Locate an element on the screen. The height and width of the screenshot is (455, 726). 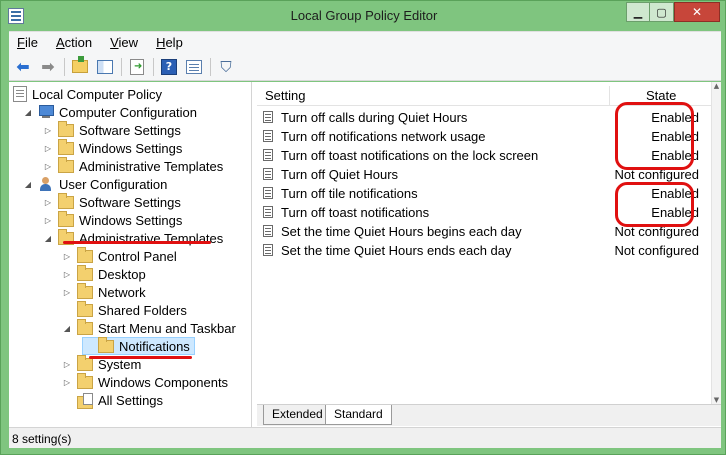
tree-node: ▷ Windows Components is located at coordinates (145, 381).